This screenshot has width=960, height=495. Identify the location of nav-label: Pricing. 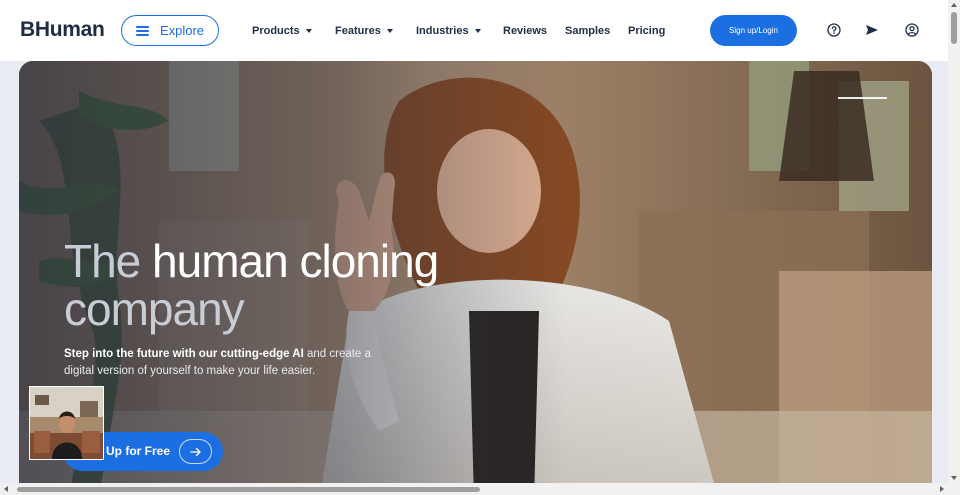
(647, 31).